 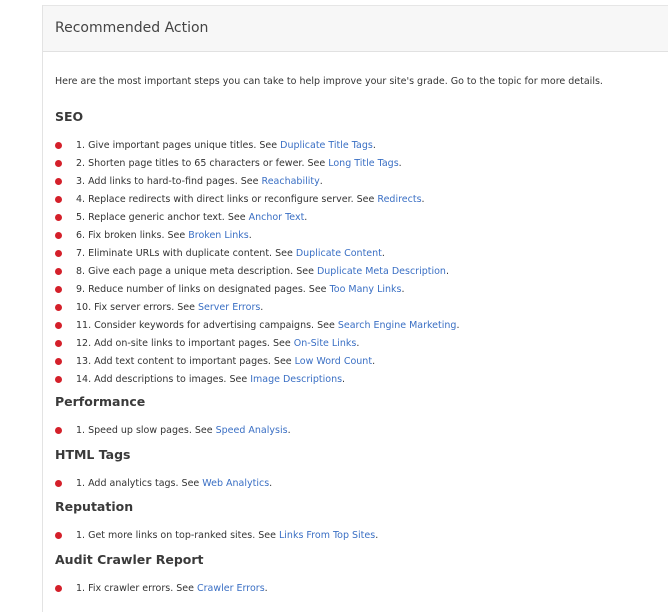 What do you see at coordinates (397, 325) in the screenshot?
I see `topic-link: Search Engine Marketing` at bounding box center [397, 325].